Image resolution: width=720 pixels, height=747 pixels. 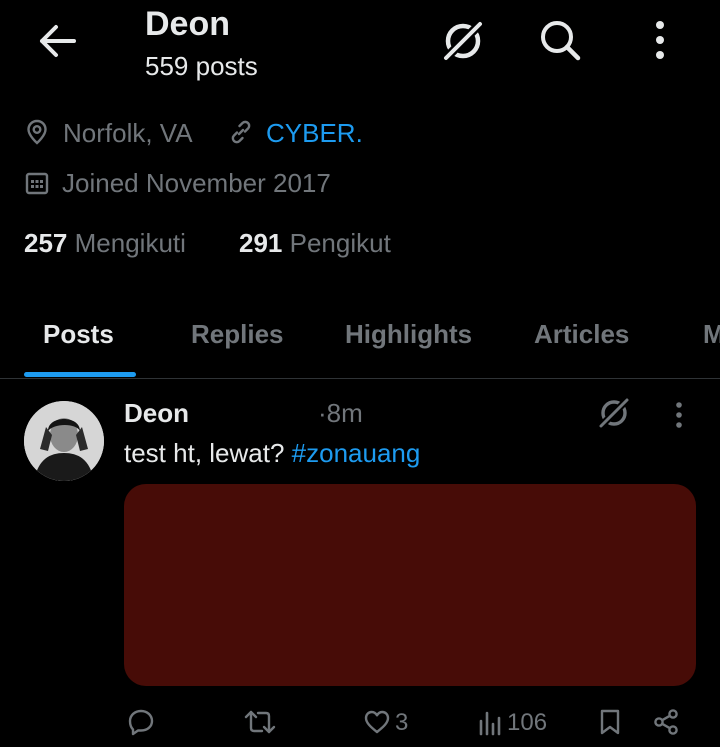 I want to click on post-hashtag-link: #zonauang, so click(x=356, y=453).